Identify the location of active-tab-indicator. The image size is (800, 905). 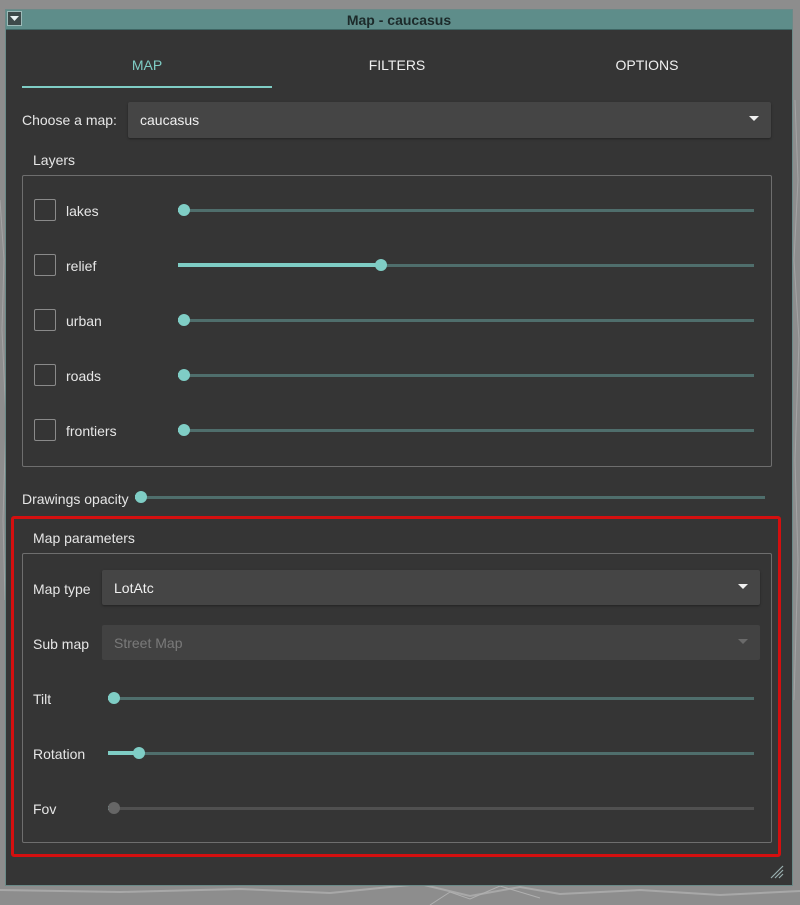
(147, 87).